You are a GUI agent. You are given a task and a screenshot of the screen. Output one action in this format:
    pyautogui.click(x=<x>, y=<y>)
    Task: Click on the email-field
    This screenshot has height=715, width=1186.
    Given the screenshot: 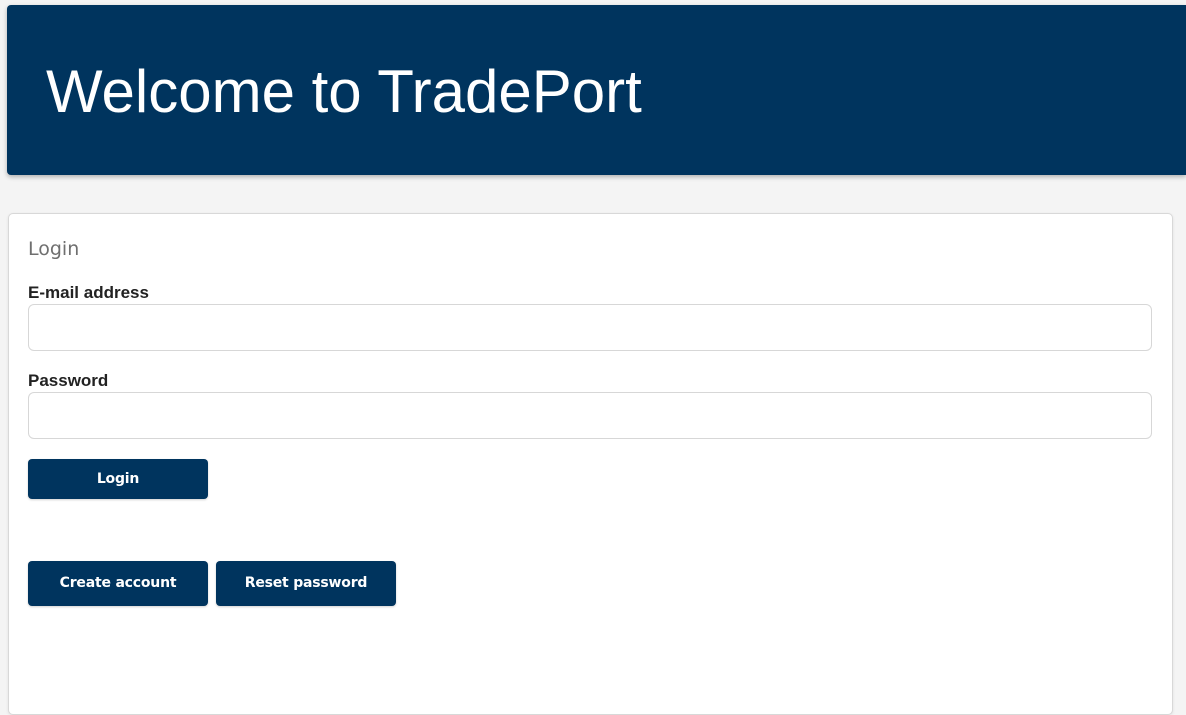 What is the action you would take?
    pyautogui.click(x=590, y=327)
    